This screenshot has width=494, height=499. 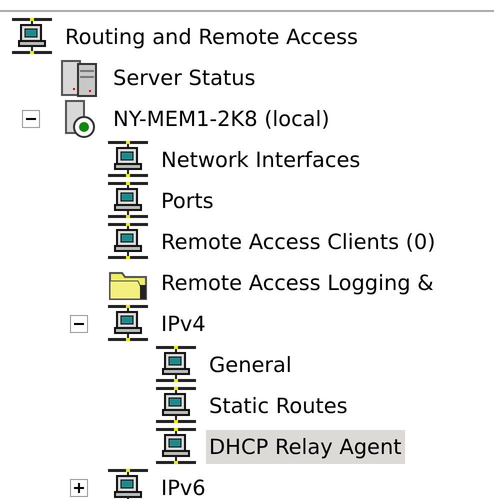 I want to click on expand-toggle, so click(x=79, y=487).